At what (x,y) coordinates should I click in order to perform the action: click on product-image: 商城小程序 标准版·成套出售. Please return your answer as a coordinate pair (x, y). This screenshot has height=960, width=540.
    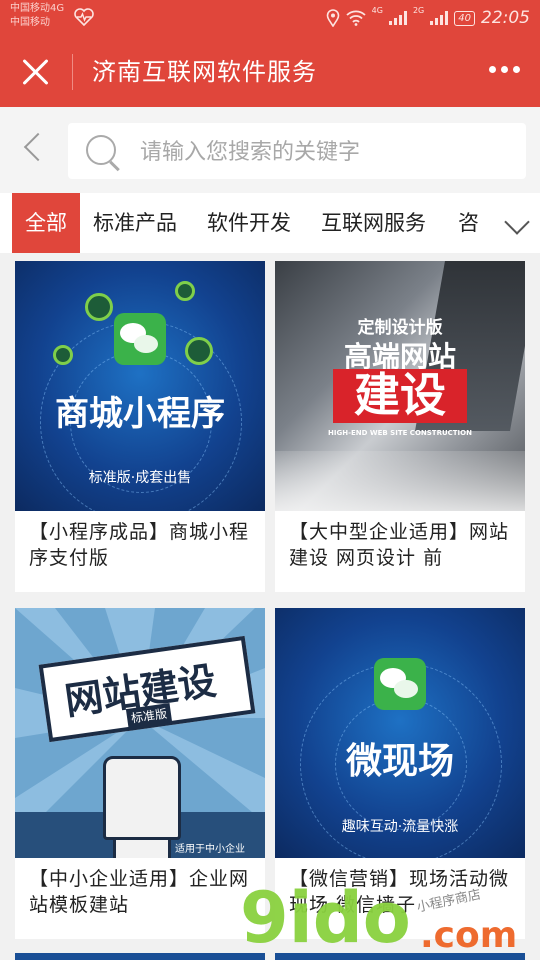
    Looking at the image, I should click on (140, 386).